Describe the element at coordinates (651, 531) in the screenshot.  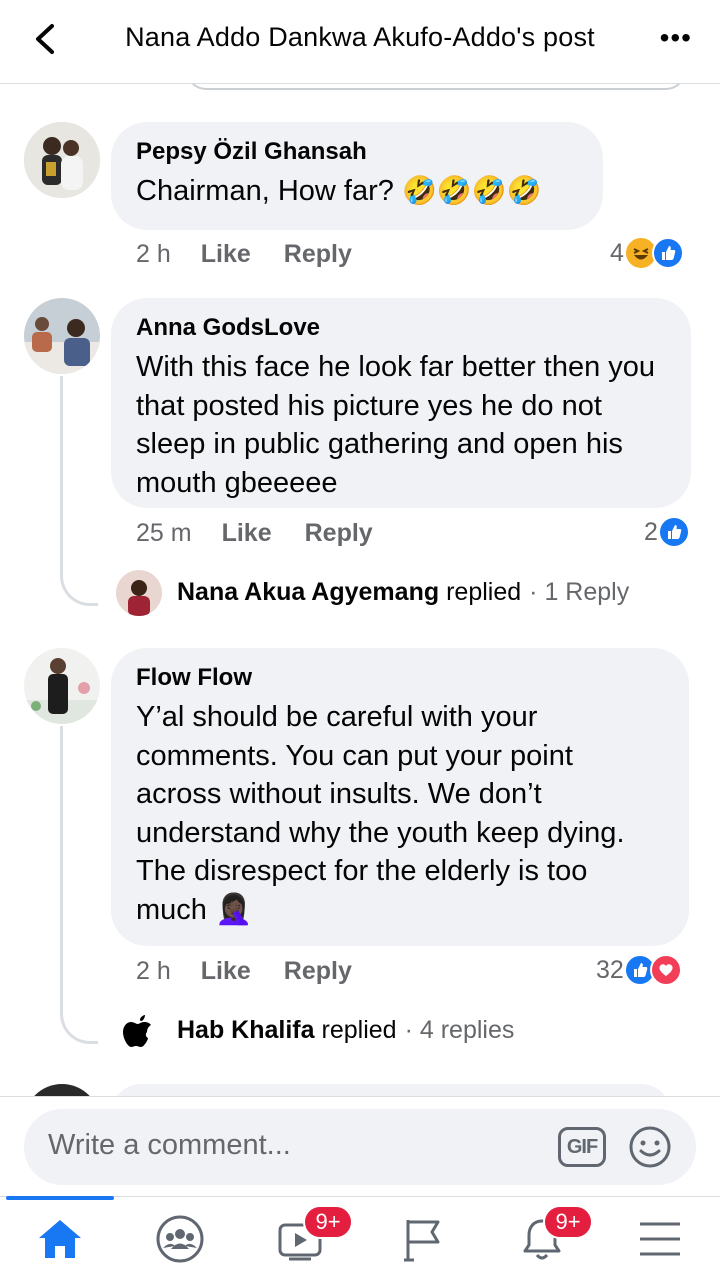
I see `reaction-count: 2` at that location.